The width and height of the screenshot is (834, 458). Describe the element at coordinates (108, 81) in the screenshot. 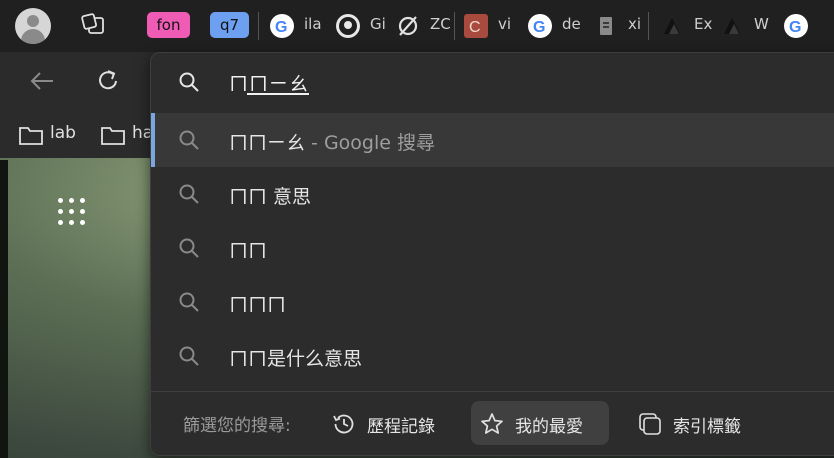

I see `refresh-icon` at that location.